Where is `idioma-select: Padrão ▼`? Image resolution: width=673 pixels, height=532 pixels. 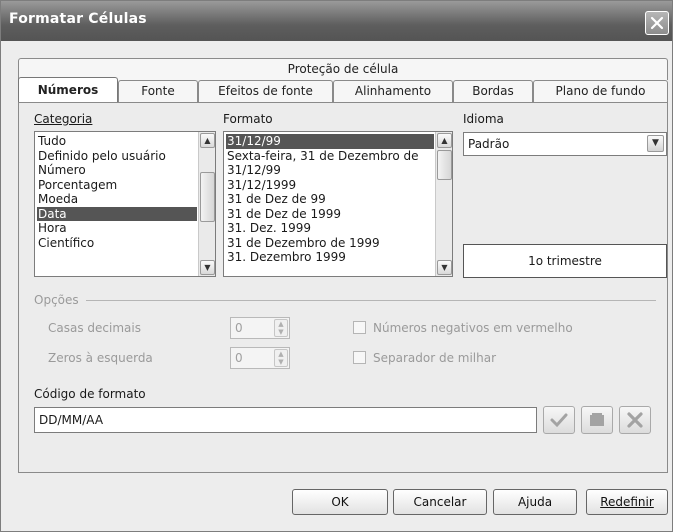 idioma-select: Padrão ▼ is located at coordinates (565, 144).